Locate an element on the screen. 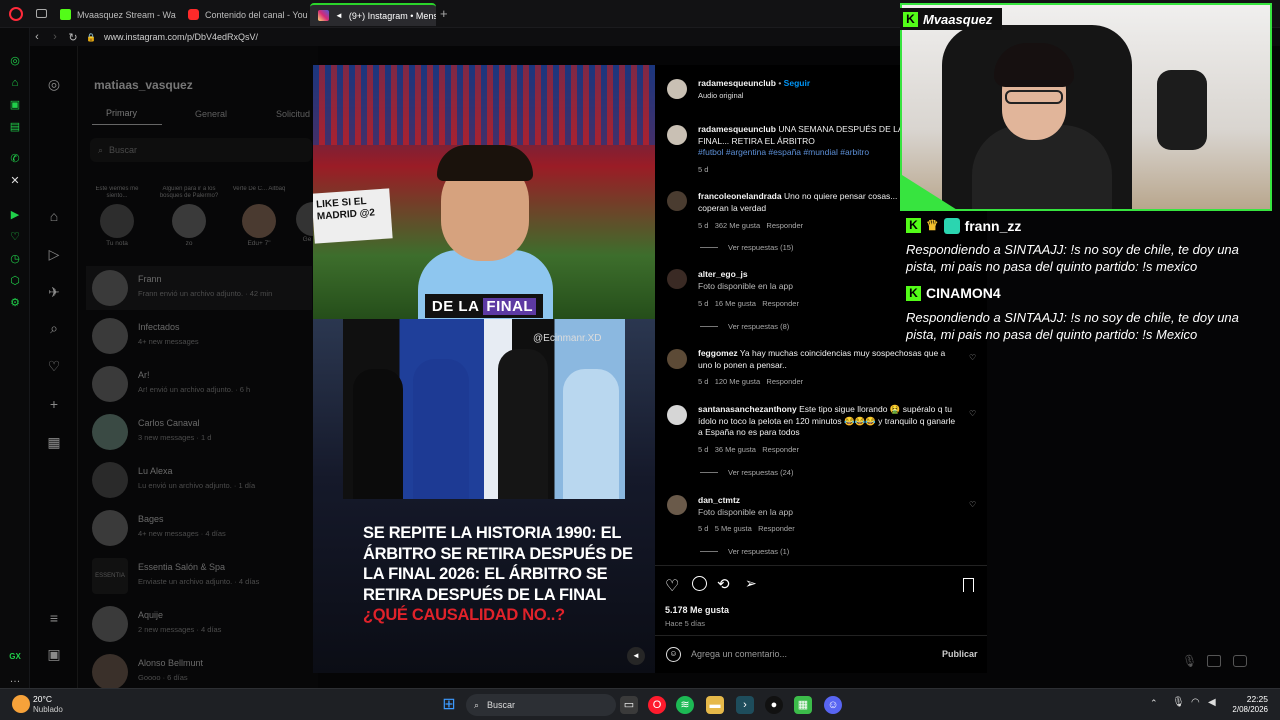 The width and height of the screenshot is (1280, 720). save-bookmark-icon is located at coordinates (968, 585).